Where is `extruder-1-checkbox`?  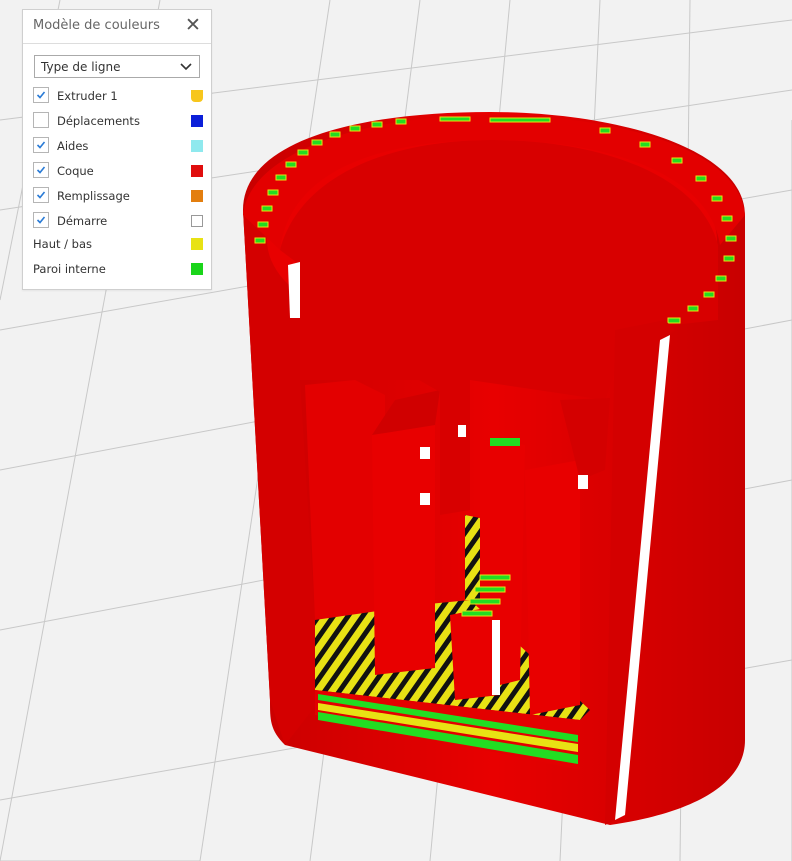
extruder-1-checkbox is located at coordinates (41, 95).